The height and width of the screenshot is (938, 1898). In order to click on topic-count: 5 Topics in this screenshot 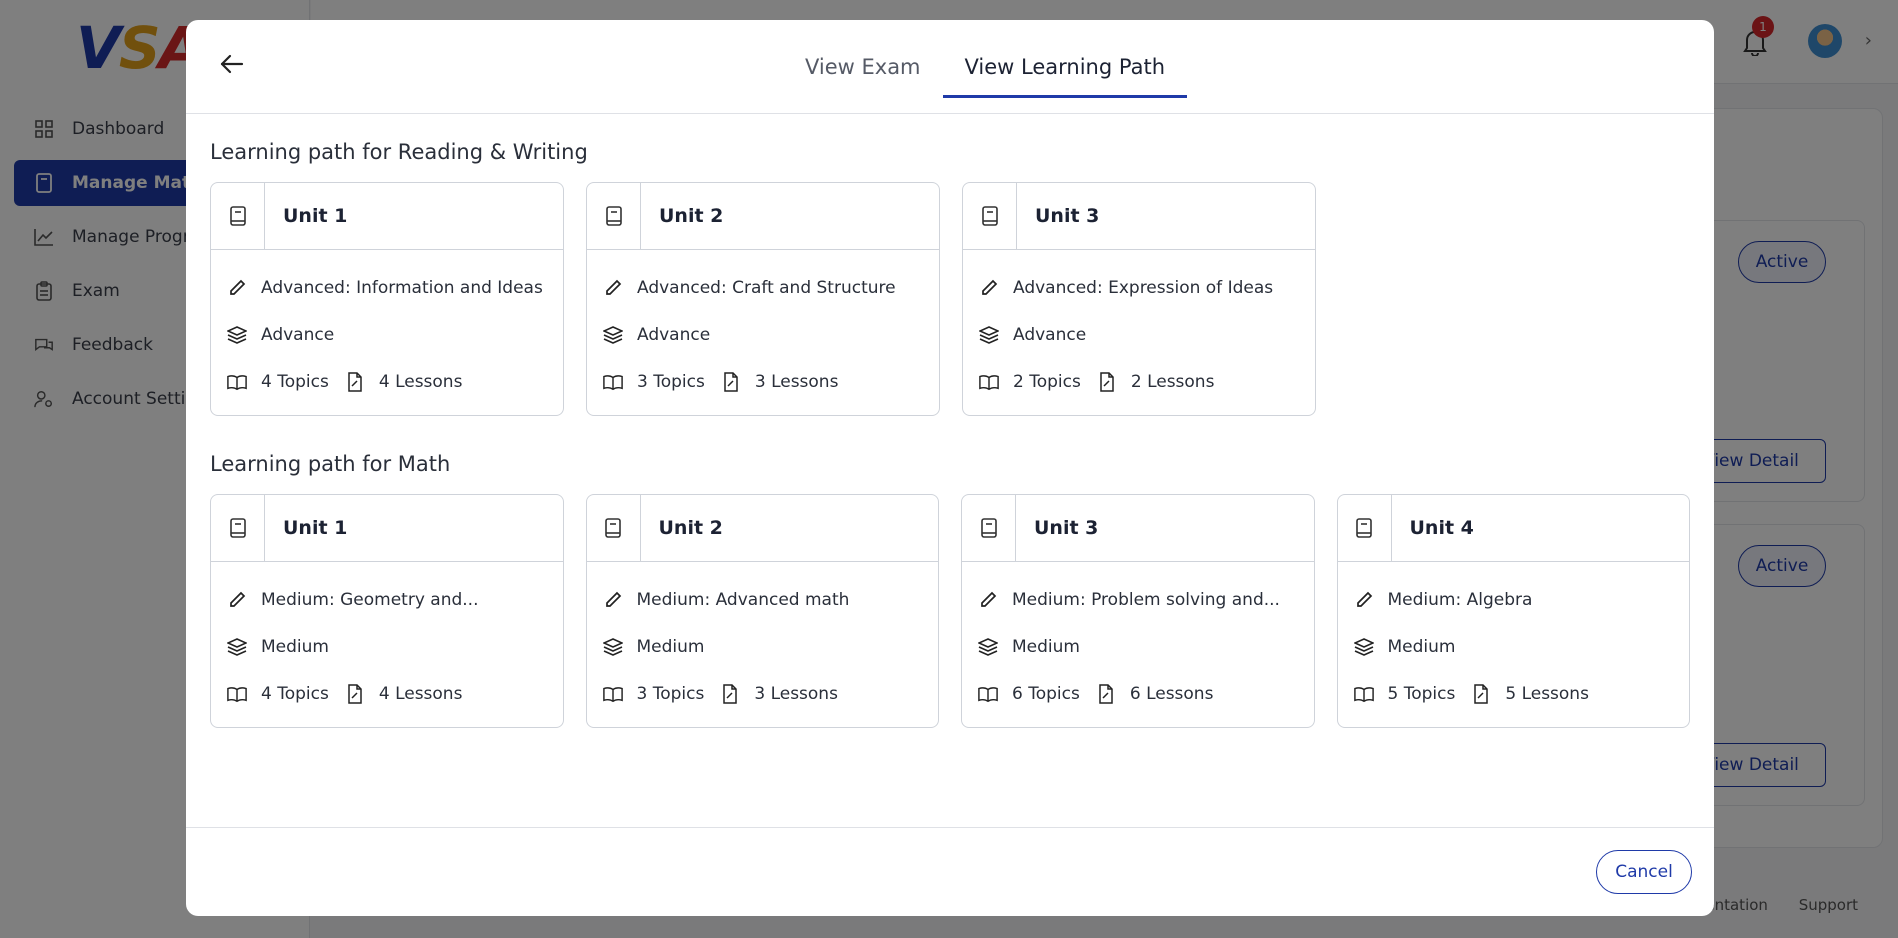, I will do `click(1421, 693)`.